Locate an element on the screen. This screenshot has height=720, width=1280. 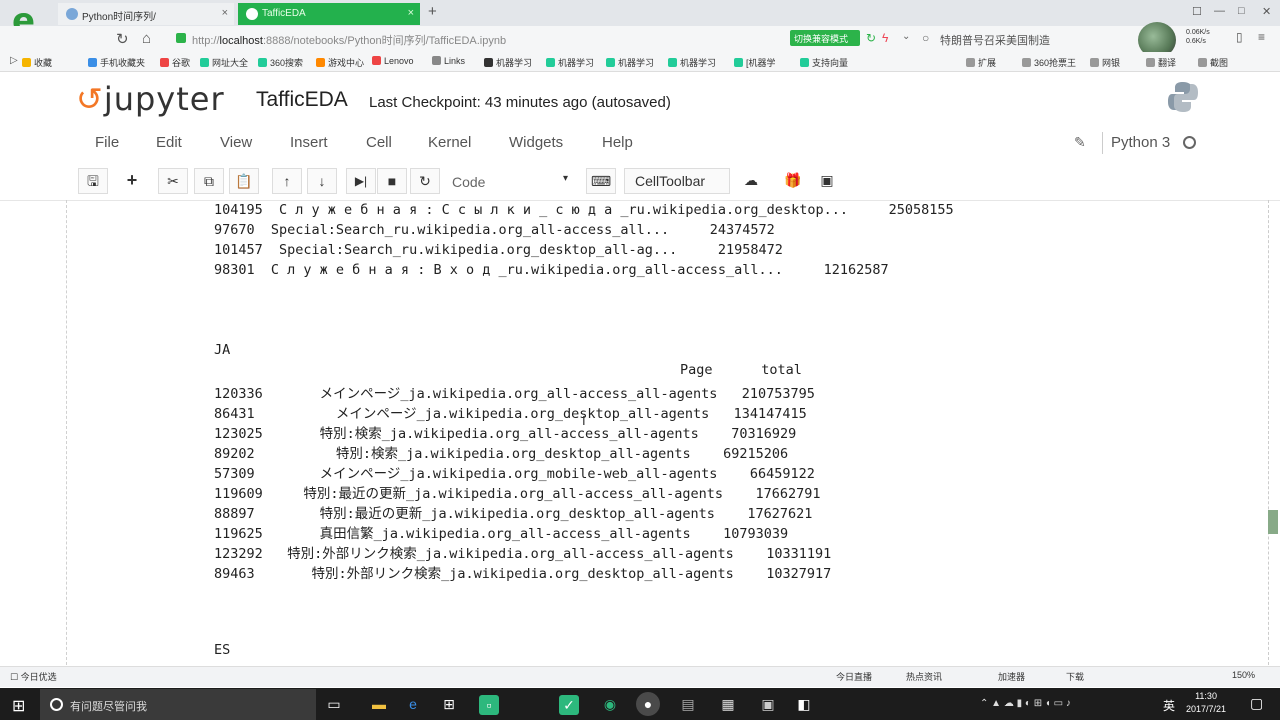
run-cell-button: ▶| is located at coordinates (361, 181).